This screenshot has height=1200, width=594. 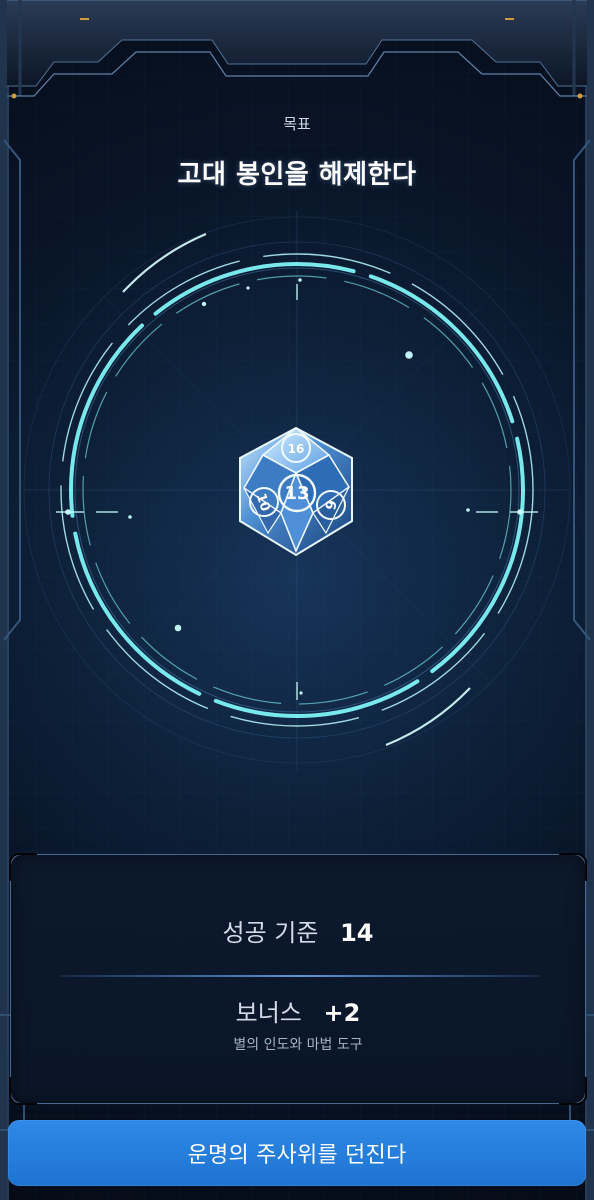 I want to click on panel-corner-top-right, so click(x=573, y=867).